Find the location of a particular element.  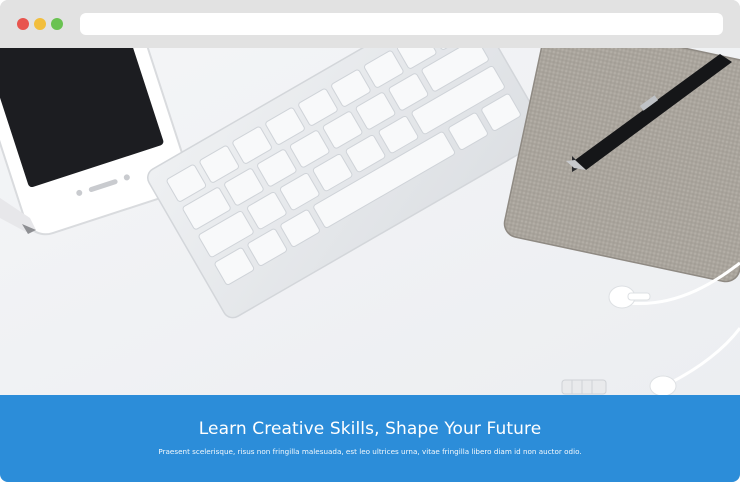

address-bar is located at coordinates (401, 24).